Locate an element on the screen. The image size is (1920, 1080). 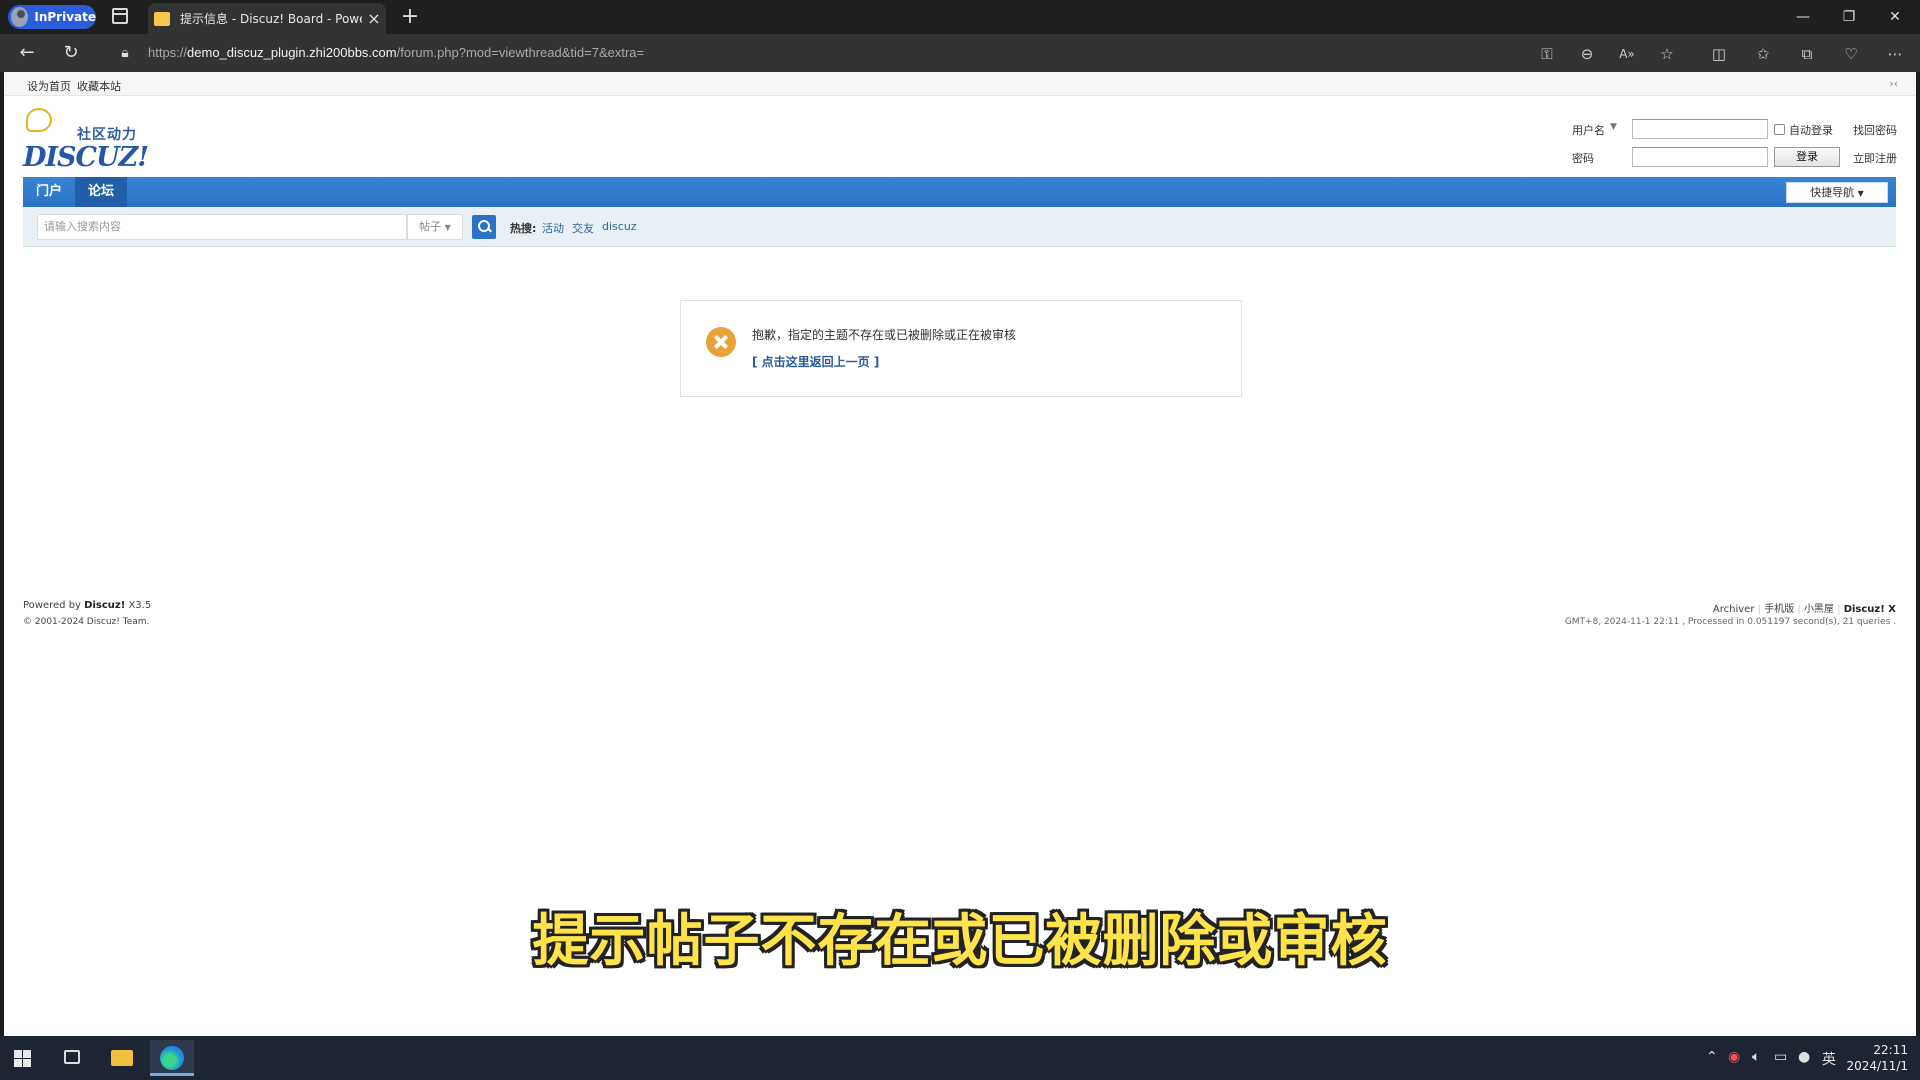
file-explorer-icon is located at coordinates (122, 1058).